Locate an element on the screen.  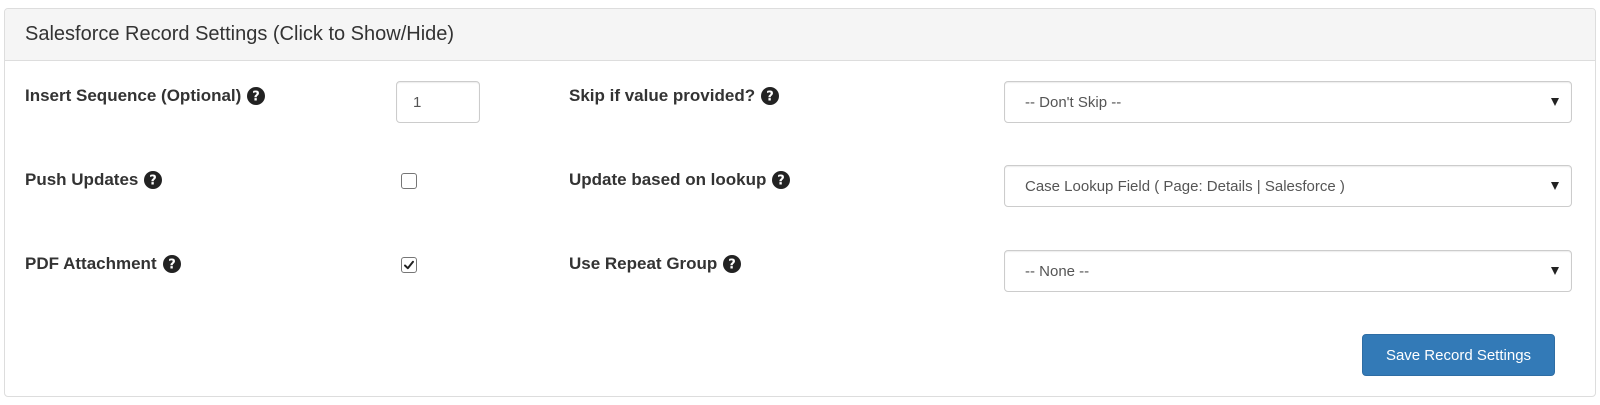
repeat-group-label-text: Use Repeat Group is located at coordinates (643, 263).